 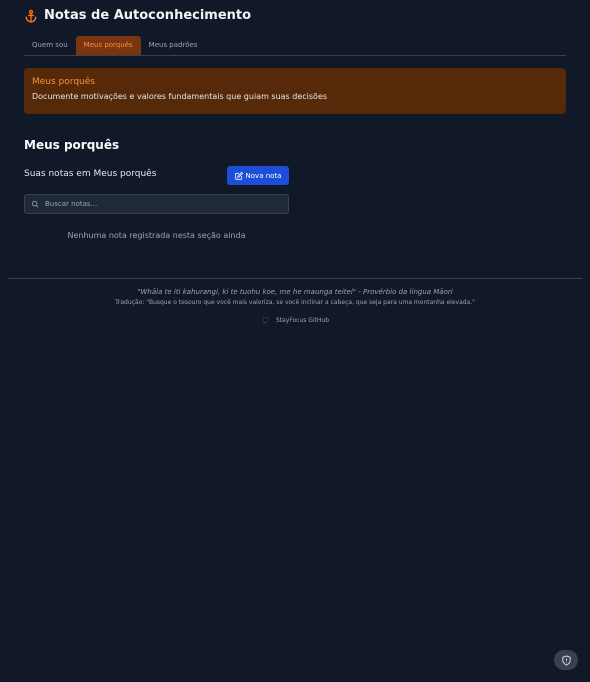 I want to click on github-link: StayFocus GitHub, so click(x=295, y=320).